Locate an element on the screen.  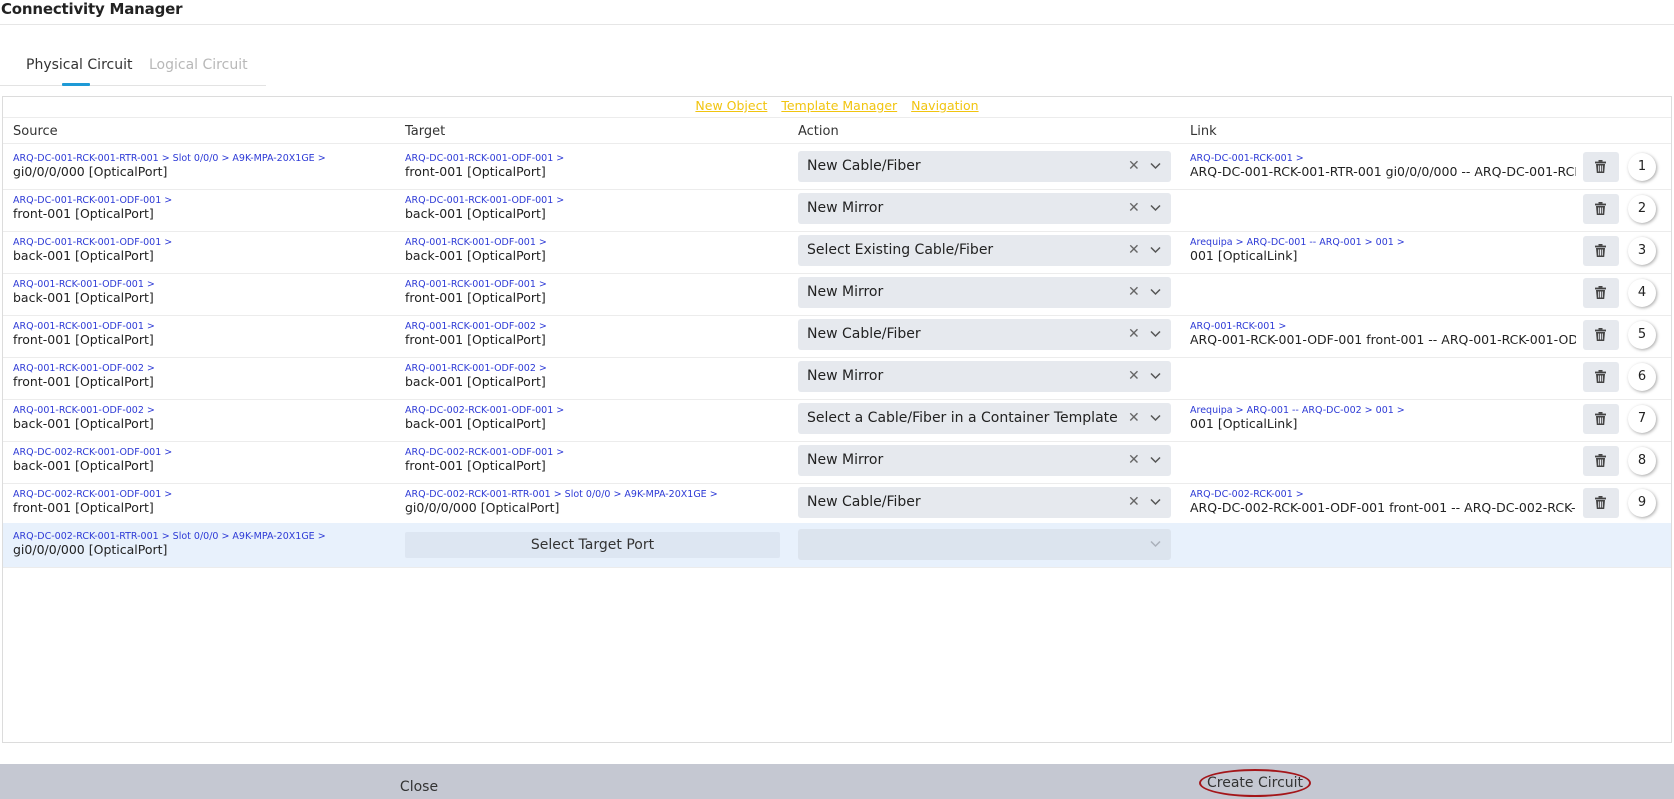
select-target-port-button: Select Target Port is located at coordinates (592, 545).